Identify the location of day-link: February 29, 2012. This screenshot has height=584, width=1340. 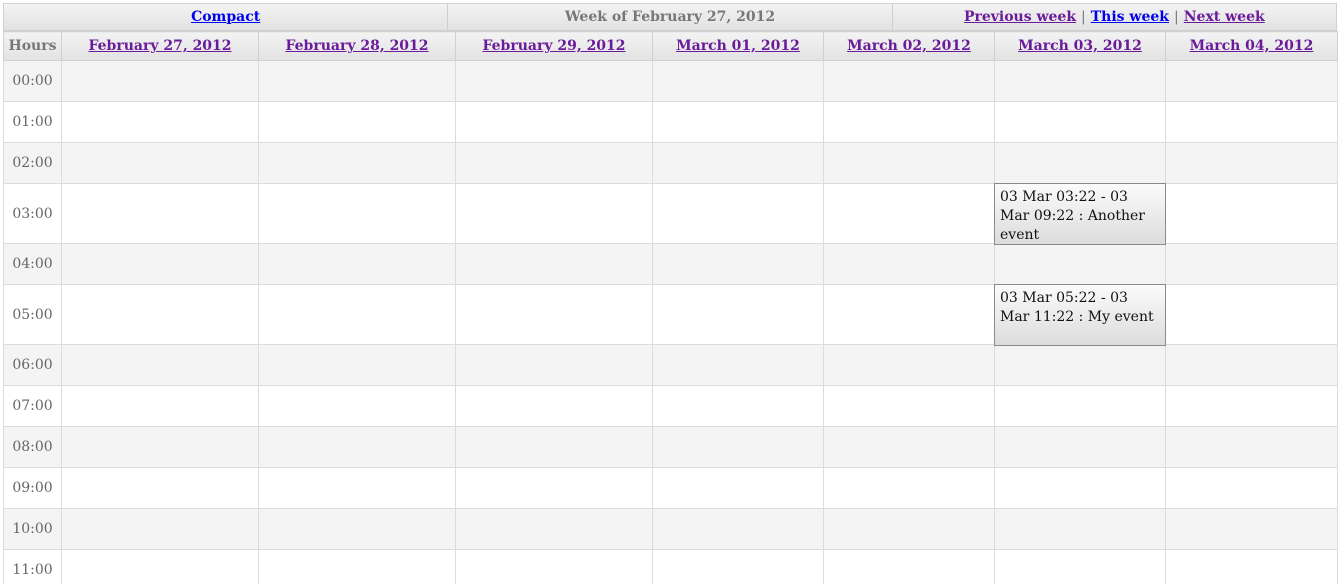
(553, 46).